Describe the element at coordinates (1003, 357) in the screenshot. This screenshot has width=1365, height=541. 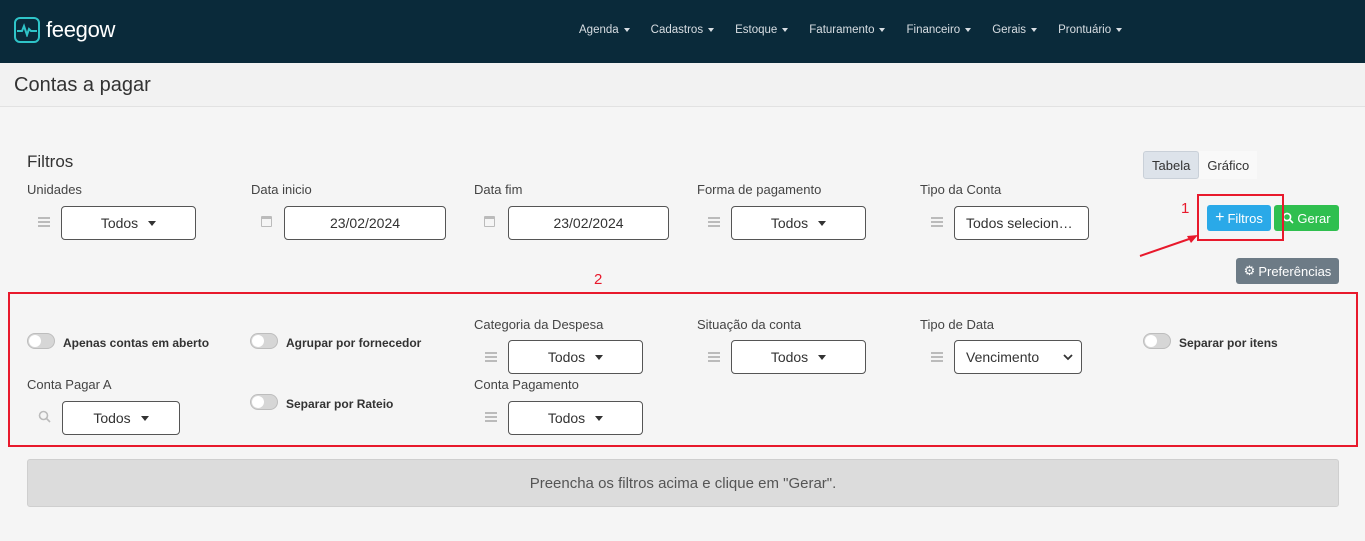
I see `select-value: Vencimento` at that location.